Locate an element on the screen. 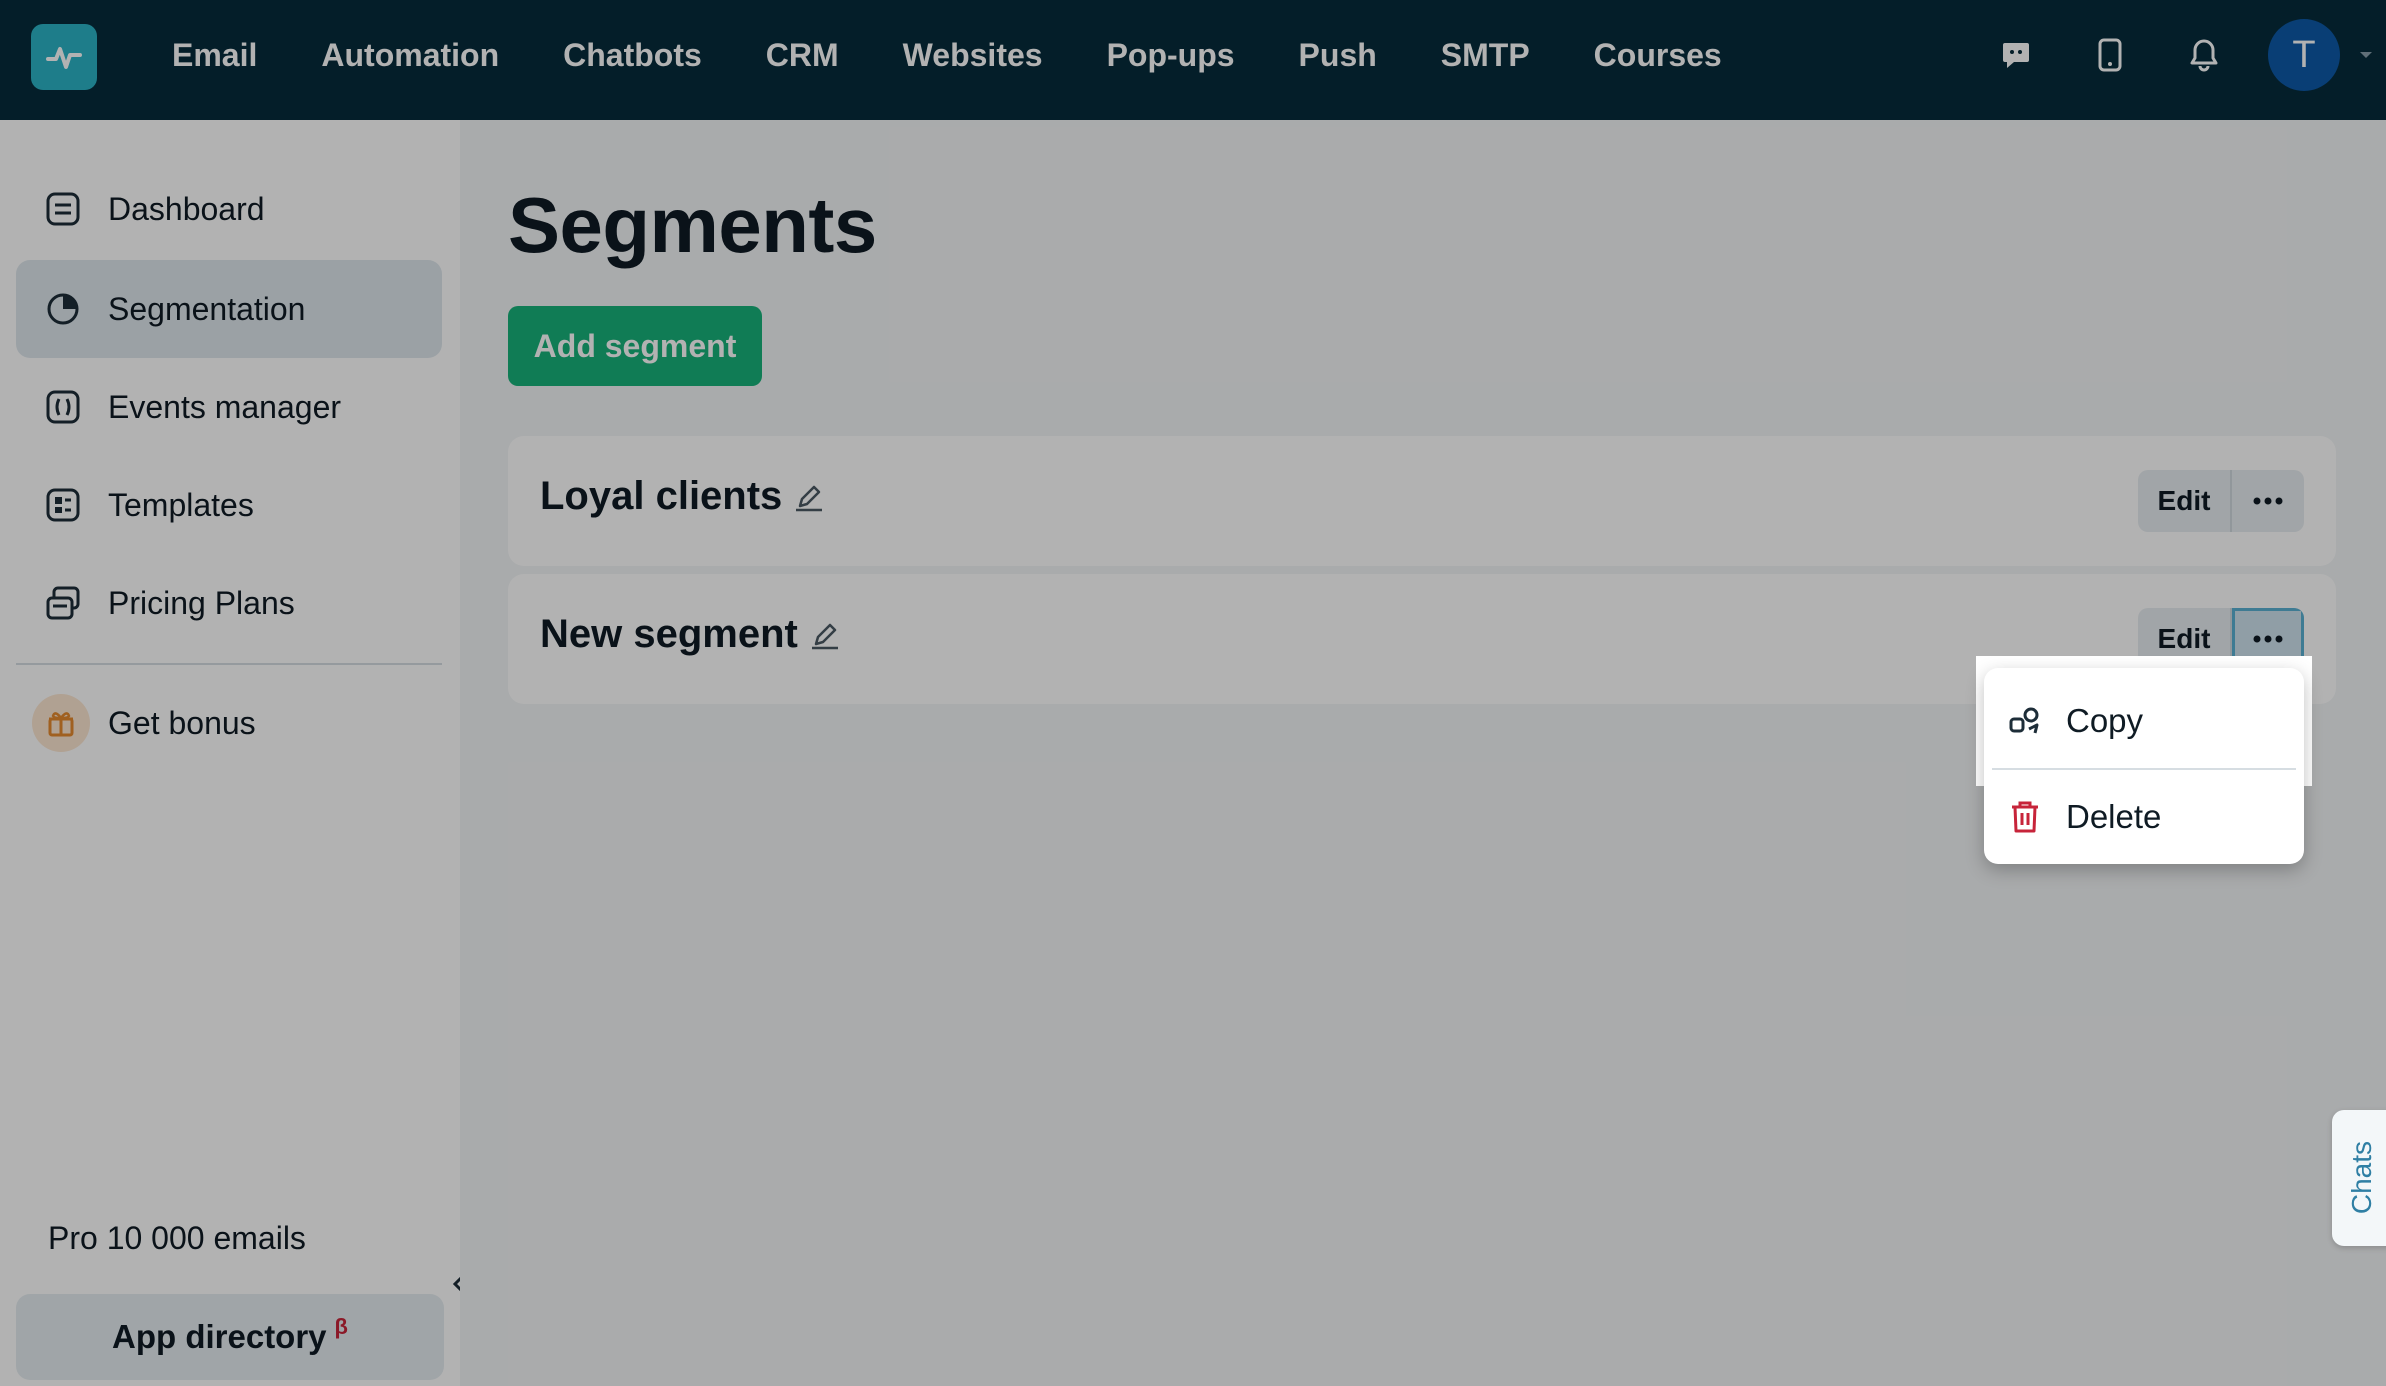 The height and width of the screenshot is (1386, 2386). menu-item-delete: Delete is located at coordinates (2144, 817).